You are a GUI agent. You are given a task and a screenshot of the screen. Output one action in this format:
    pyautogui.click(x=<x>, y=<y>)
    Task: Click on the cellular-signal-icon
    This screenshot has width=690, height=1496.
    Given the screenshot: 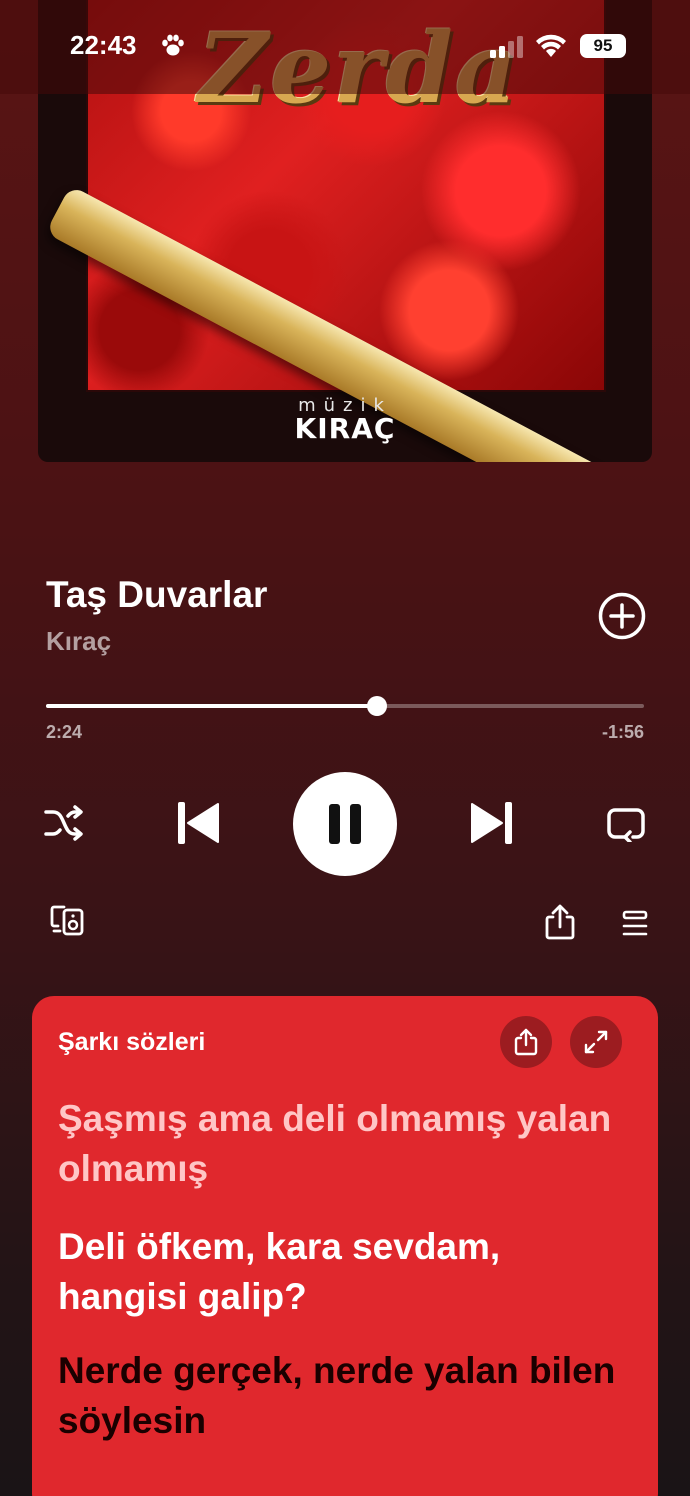 What is the action you would take?
    pyautogui.click(x=506, y=47)
    